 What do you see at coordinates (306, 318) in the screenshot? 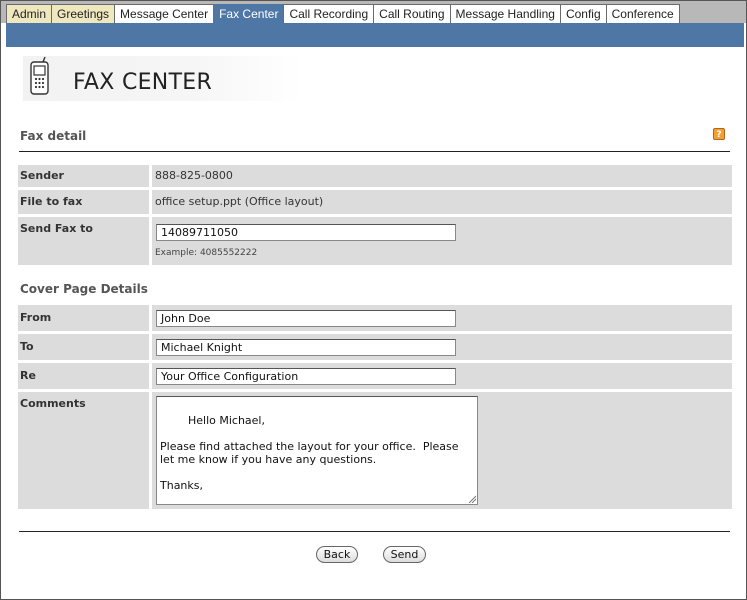
I see `from-input: John Doe` at bounding box center [306, 318].